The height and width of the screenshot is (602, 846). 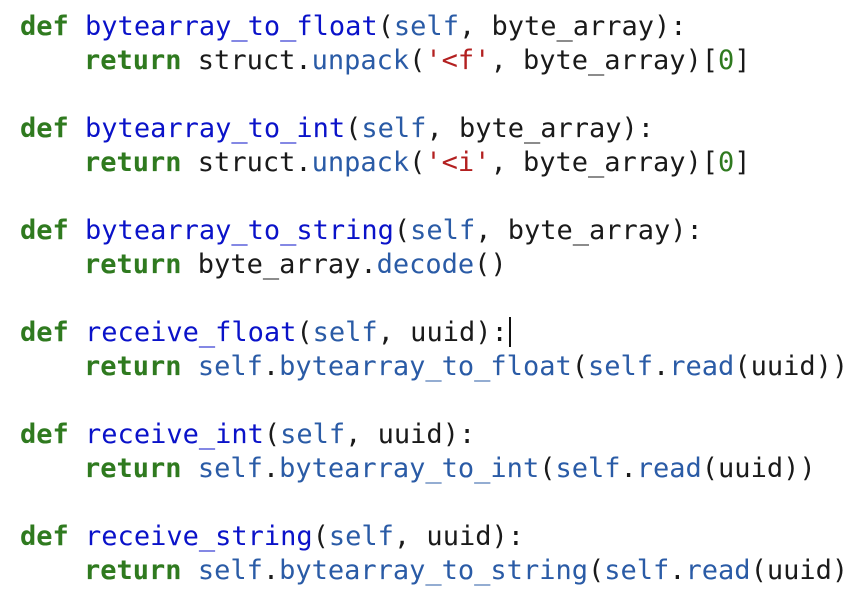 I want to click on code-token-fn: bytearray_to_float, so click(x=231, y=26).